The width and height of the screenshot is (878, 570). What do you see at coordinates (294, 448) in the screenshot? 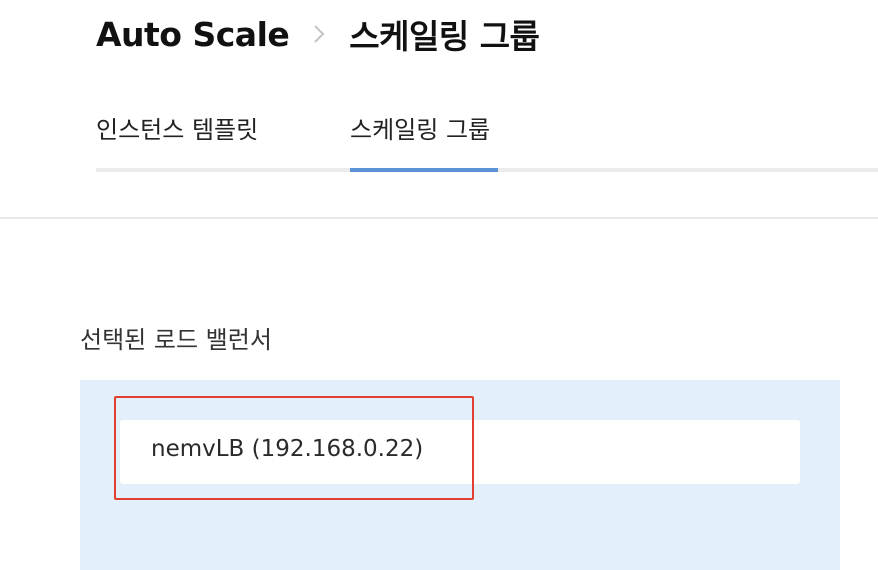
I see `highlight-annotation` at bounding box center [294, 448].